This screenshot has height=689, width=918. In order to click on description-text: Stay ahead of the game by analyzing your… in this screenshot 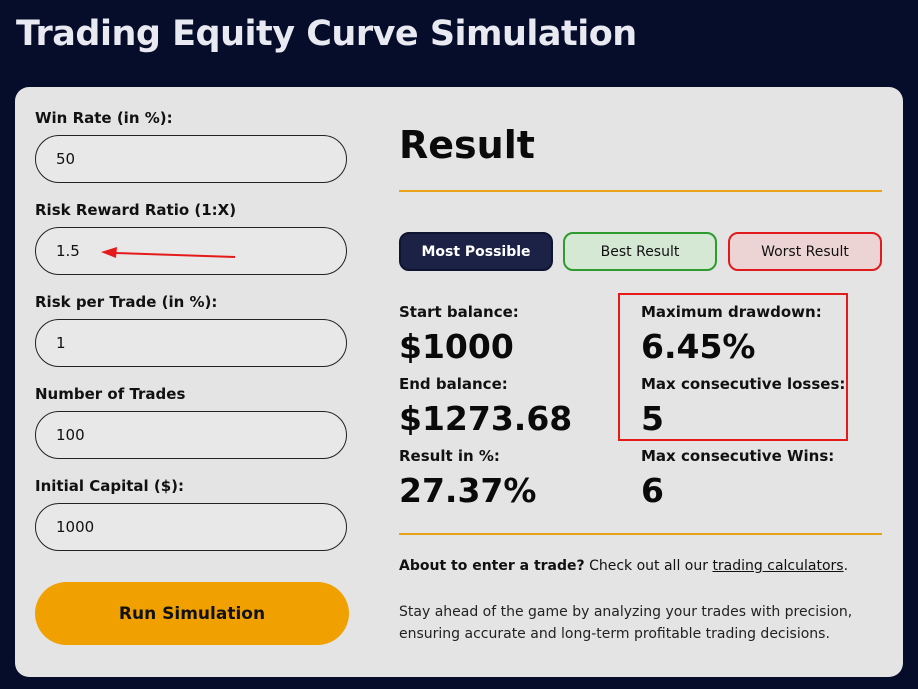, I will do `click(626, 623)`.